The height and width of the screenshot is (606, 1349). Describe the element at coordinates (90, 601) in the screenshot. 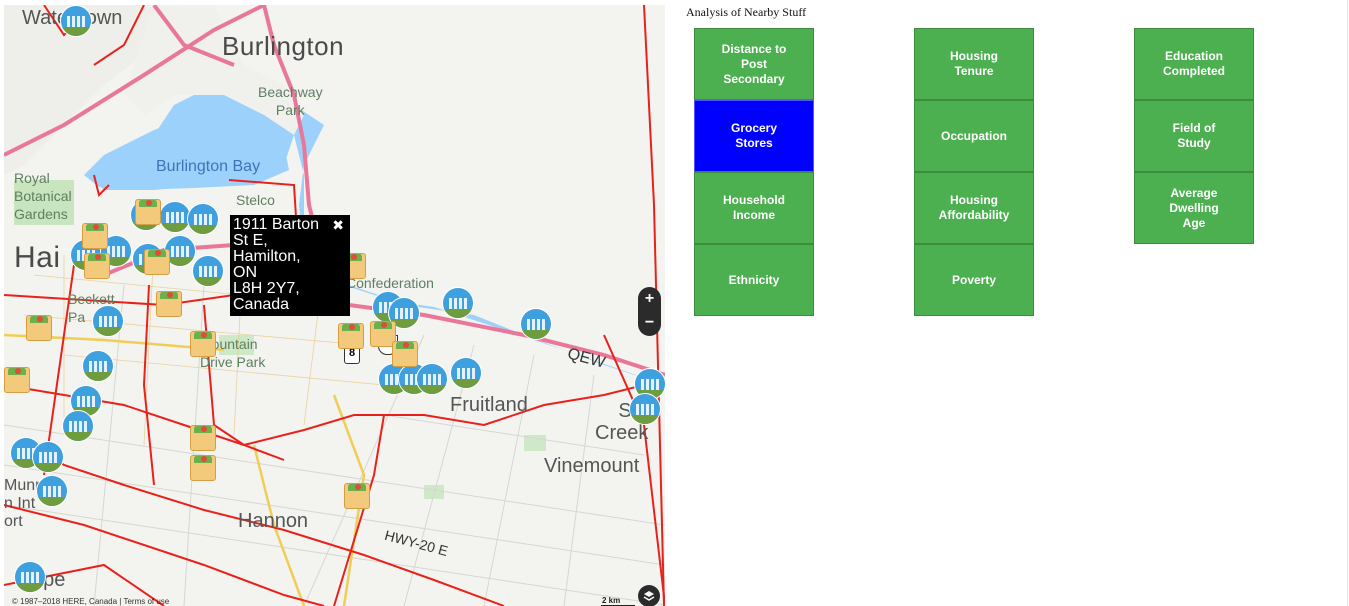

I see `map-copyright: © 1987–2018 HERE, Canada | Terms of use` at that location.